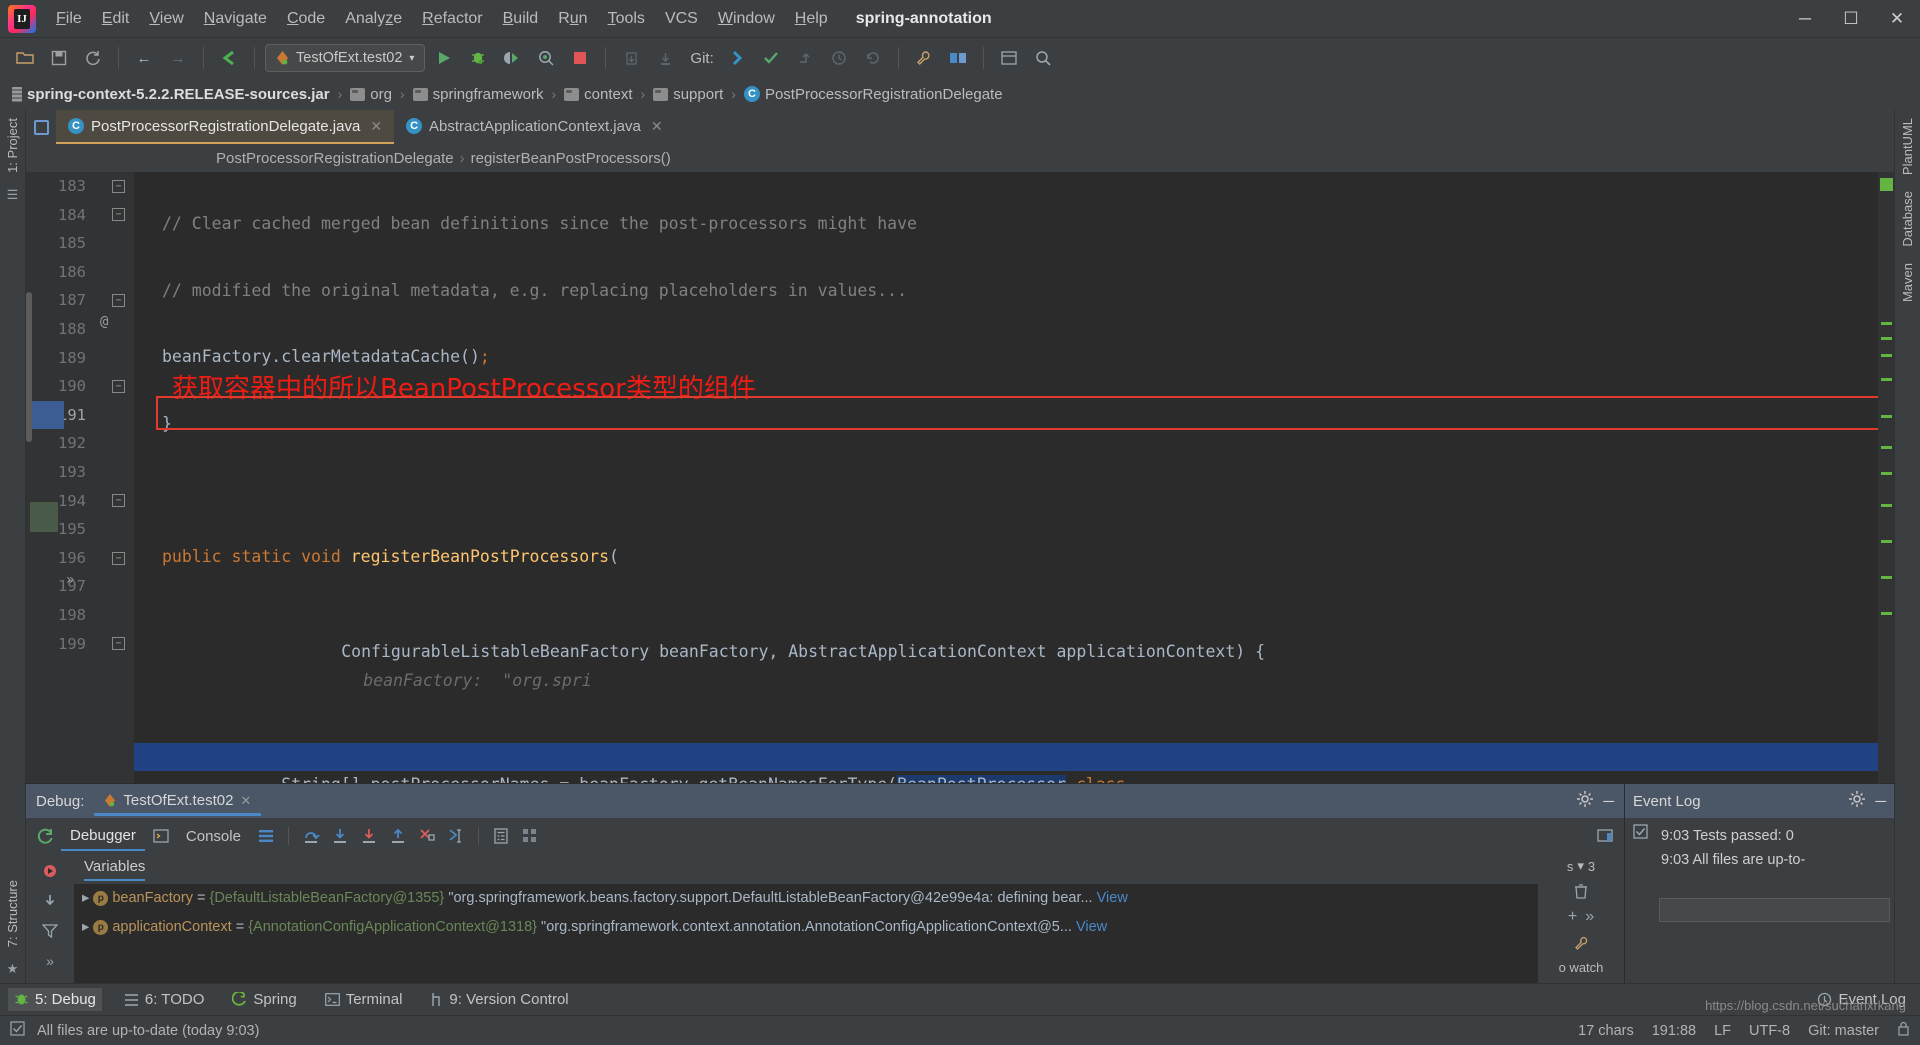  Describe the element at coordinates (1907, 146) in the screenshot. I see `tool-tab-plantuml: PlantUML` at that location.